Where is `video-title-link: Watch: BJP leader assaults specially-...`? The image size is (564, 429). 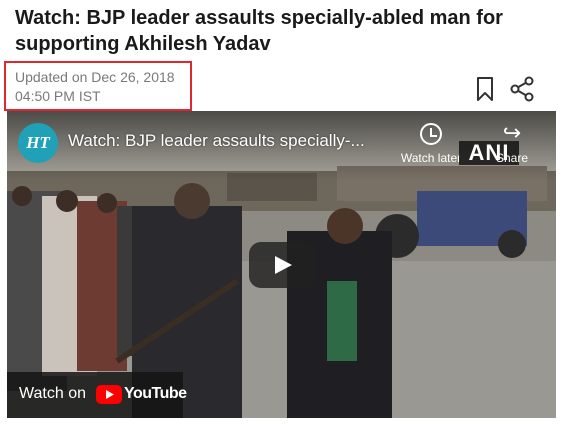 video-title-link: Watch: BJP leader assaults specially-... is located at coordinates (228, 141).